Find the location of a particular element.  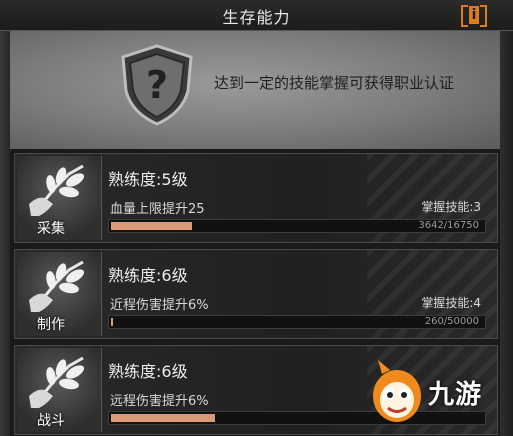

panel-header: 生存能力 i is located at coordinates (256, 15).